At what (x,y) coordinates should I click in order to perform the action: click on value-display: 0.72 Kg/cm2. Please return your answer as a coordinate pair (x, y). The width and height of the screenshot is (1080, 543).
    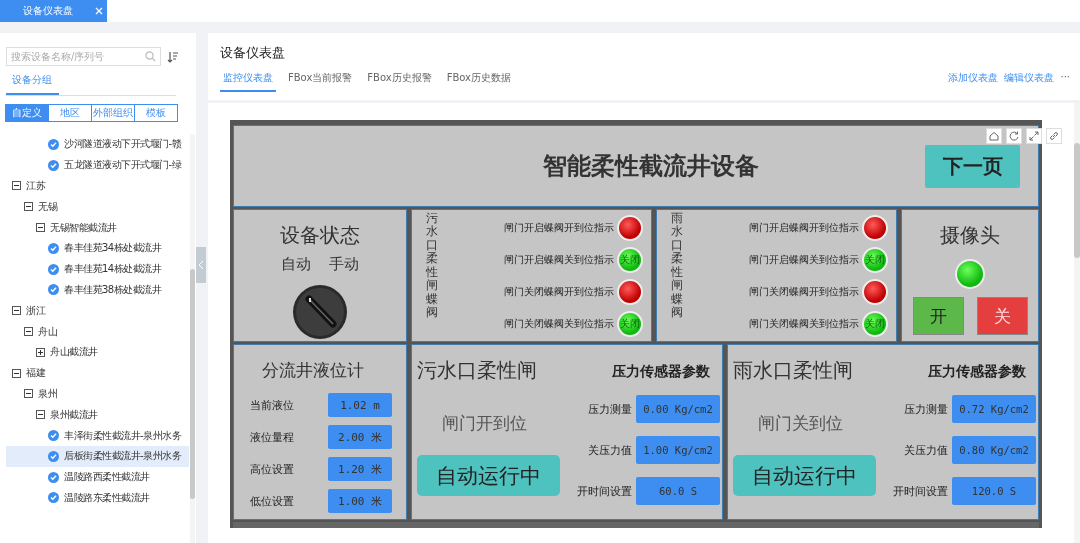
    Looking at the image, I should click on (994, 409).